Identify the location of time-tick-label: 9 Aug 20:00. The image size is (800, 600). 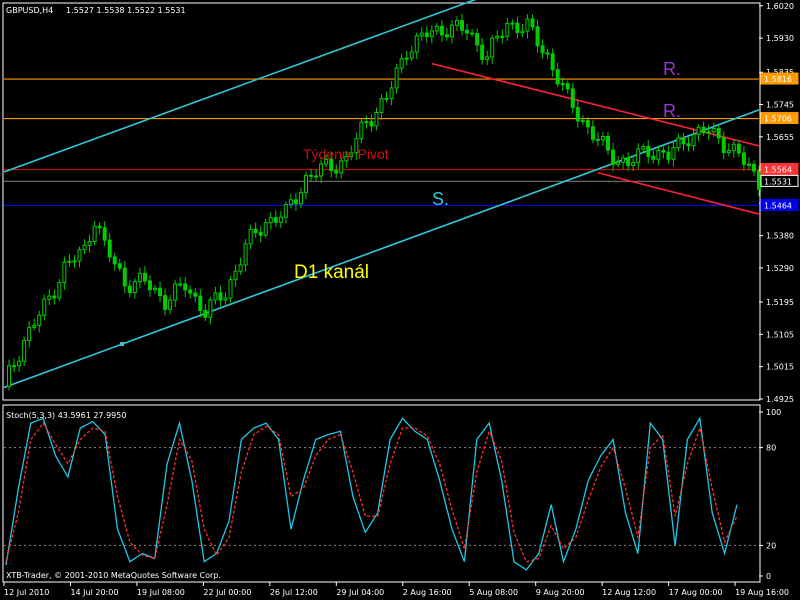
(560, 592).